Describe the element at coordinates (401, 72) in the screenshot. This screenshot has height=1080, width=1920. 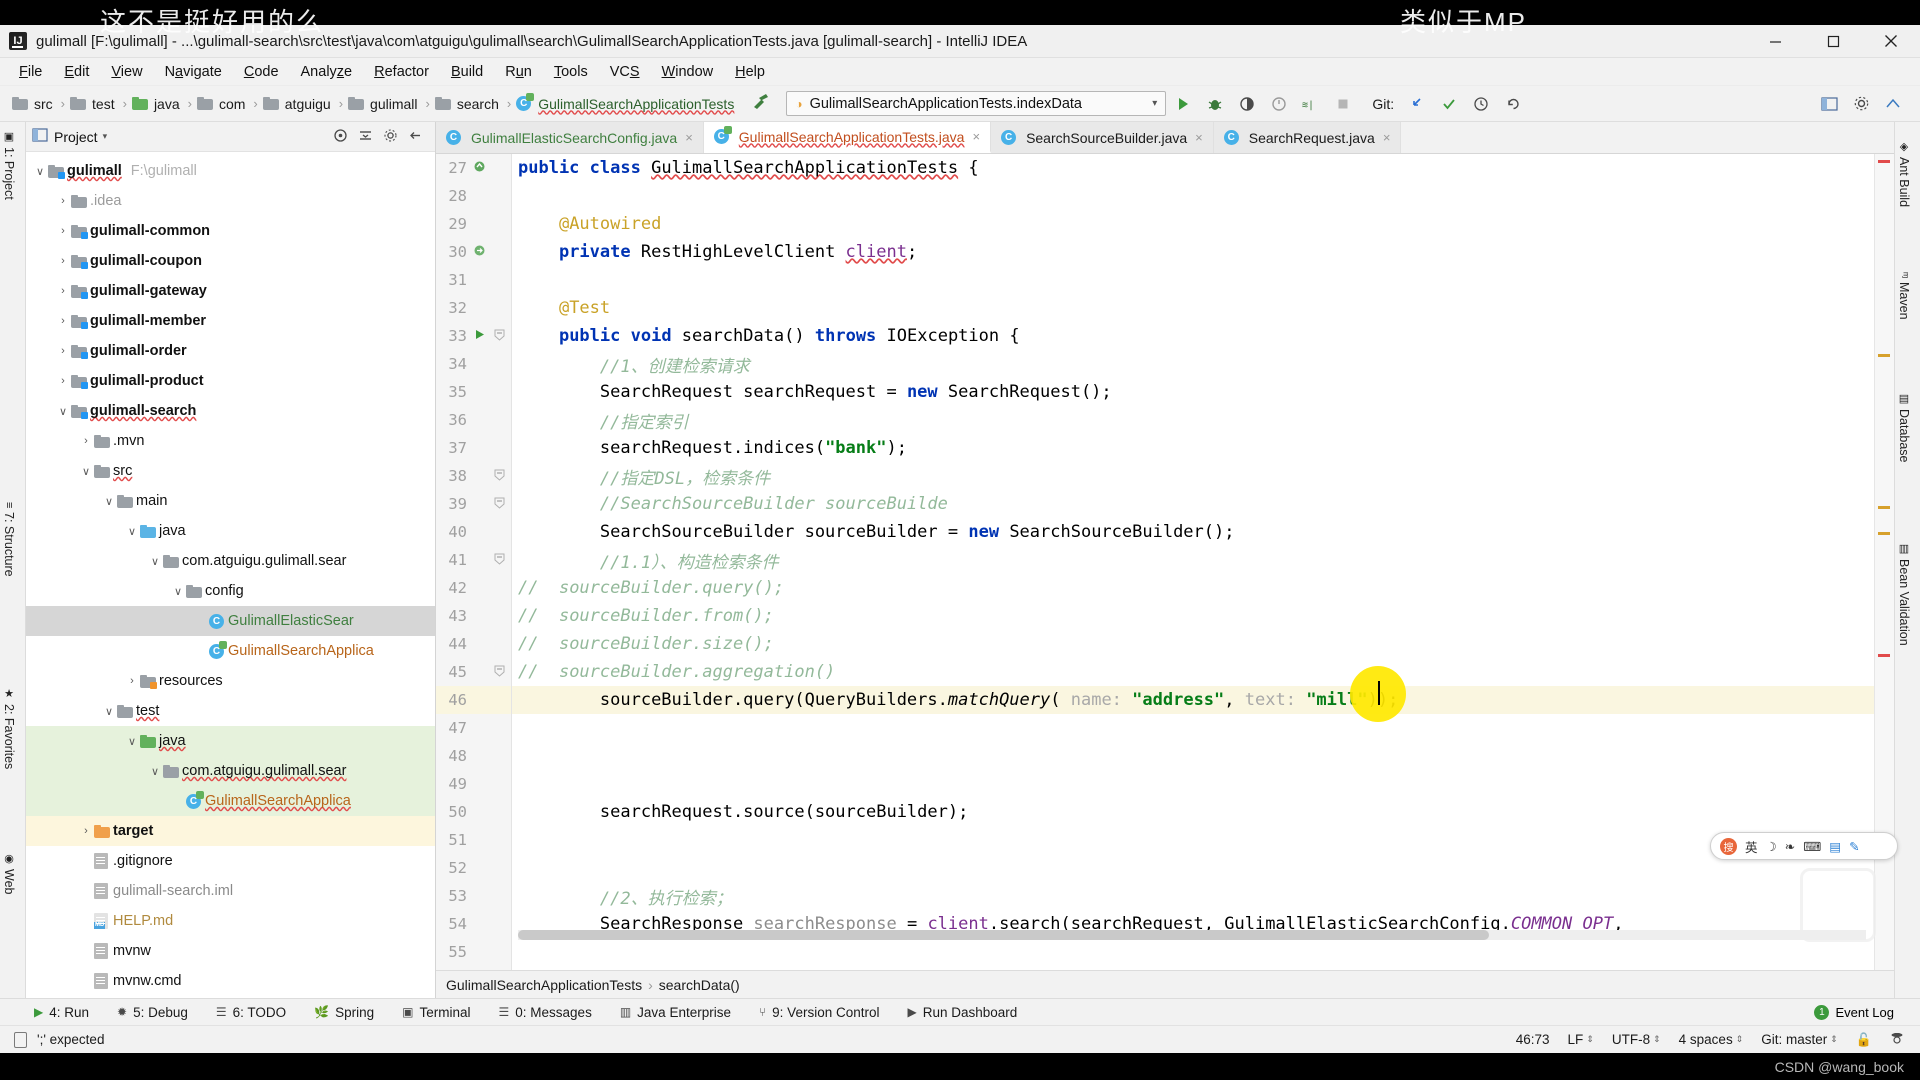
I see `menu-refactor: Refactor` at that location.